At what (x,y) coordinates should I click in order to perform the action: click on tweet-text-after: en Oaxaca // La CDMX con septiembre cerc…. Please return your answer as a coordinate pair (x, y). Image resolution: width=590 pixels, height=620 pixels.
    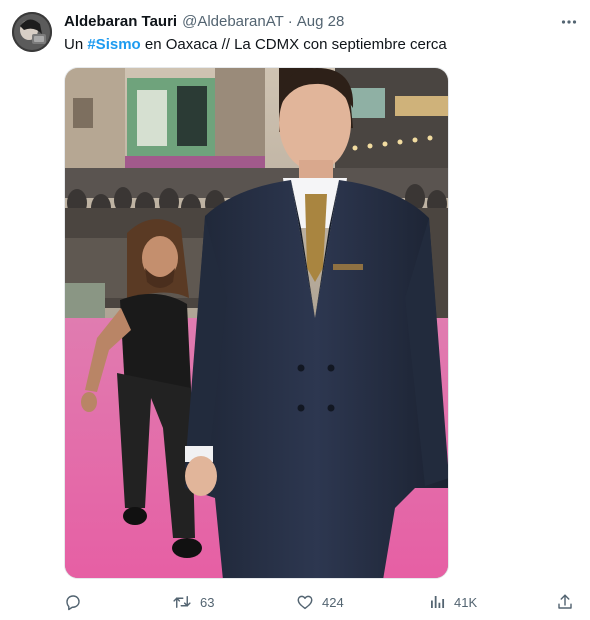
    Looking at the image, I should click on (293, 44).